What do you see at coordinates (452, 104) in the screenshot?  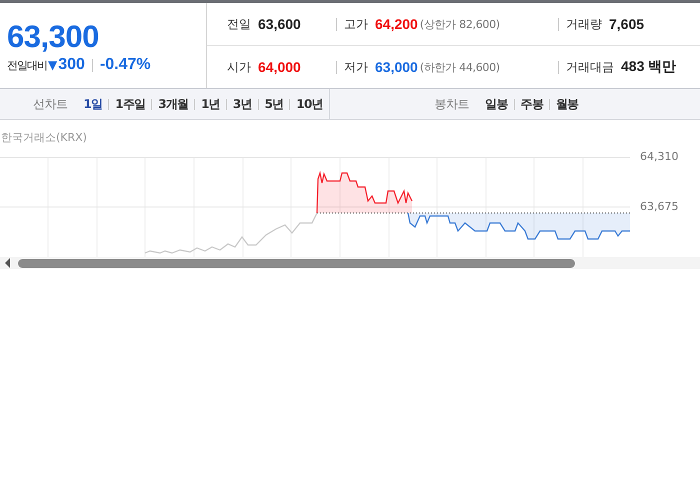 I see `tab-group-label: 봉차트` at bounding box center [452, 104].